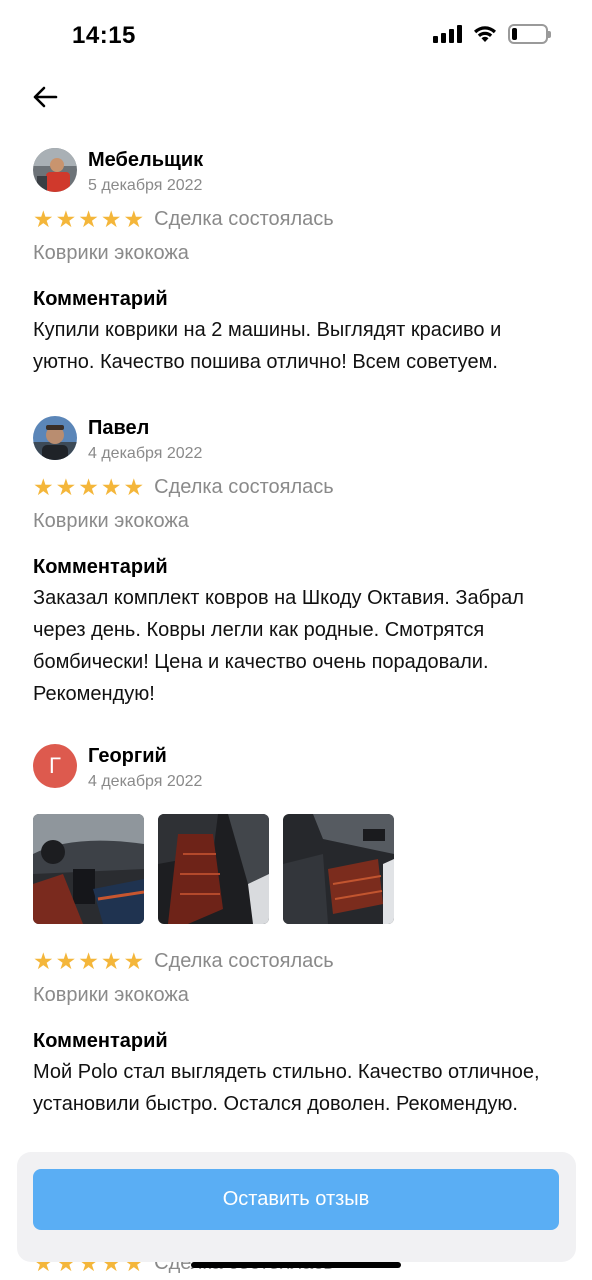 The width and height of the screenshot is (592, 1280). I want to click on status-bar: 14:15, so click(296, 35).